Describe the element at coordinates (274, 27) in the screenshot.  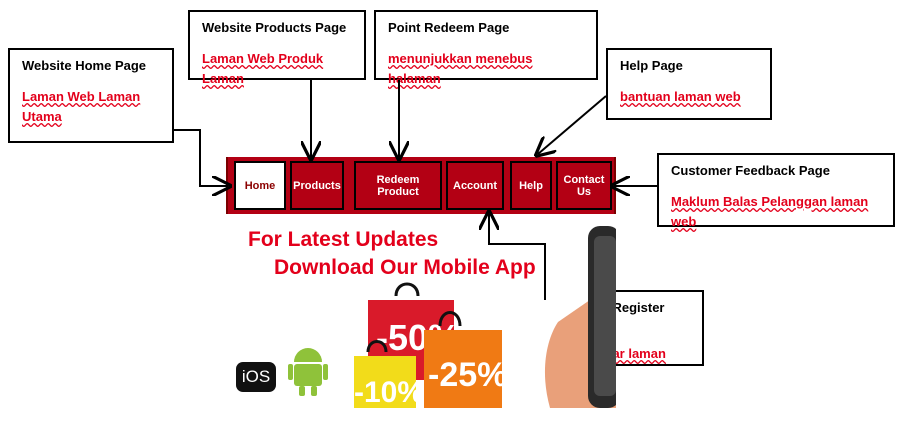
I see `callout-products-title: Website Products Page` at that location.